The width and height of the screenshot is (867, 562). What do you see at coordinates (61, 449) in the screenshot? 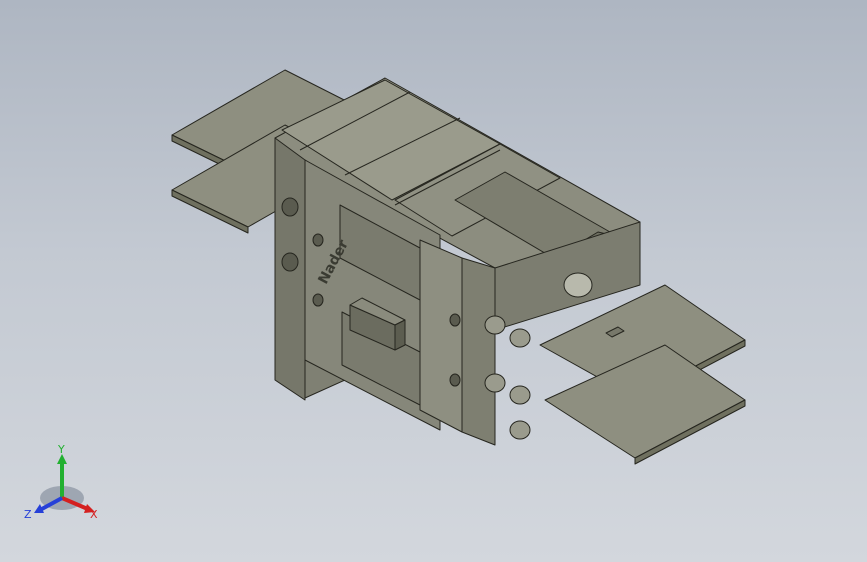
I see `y-axis-label: Y` at bounding box center [61, 449].